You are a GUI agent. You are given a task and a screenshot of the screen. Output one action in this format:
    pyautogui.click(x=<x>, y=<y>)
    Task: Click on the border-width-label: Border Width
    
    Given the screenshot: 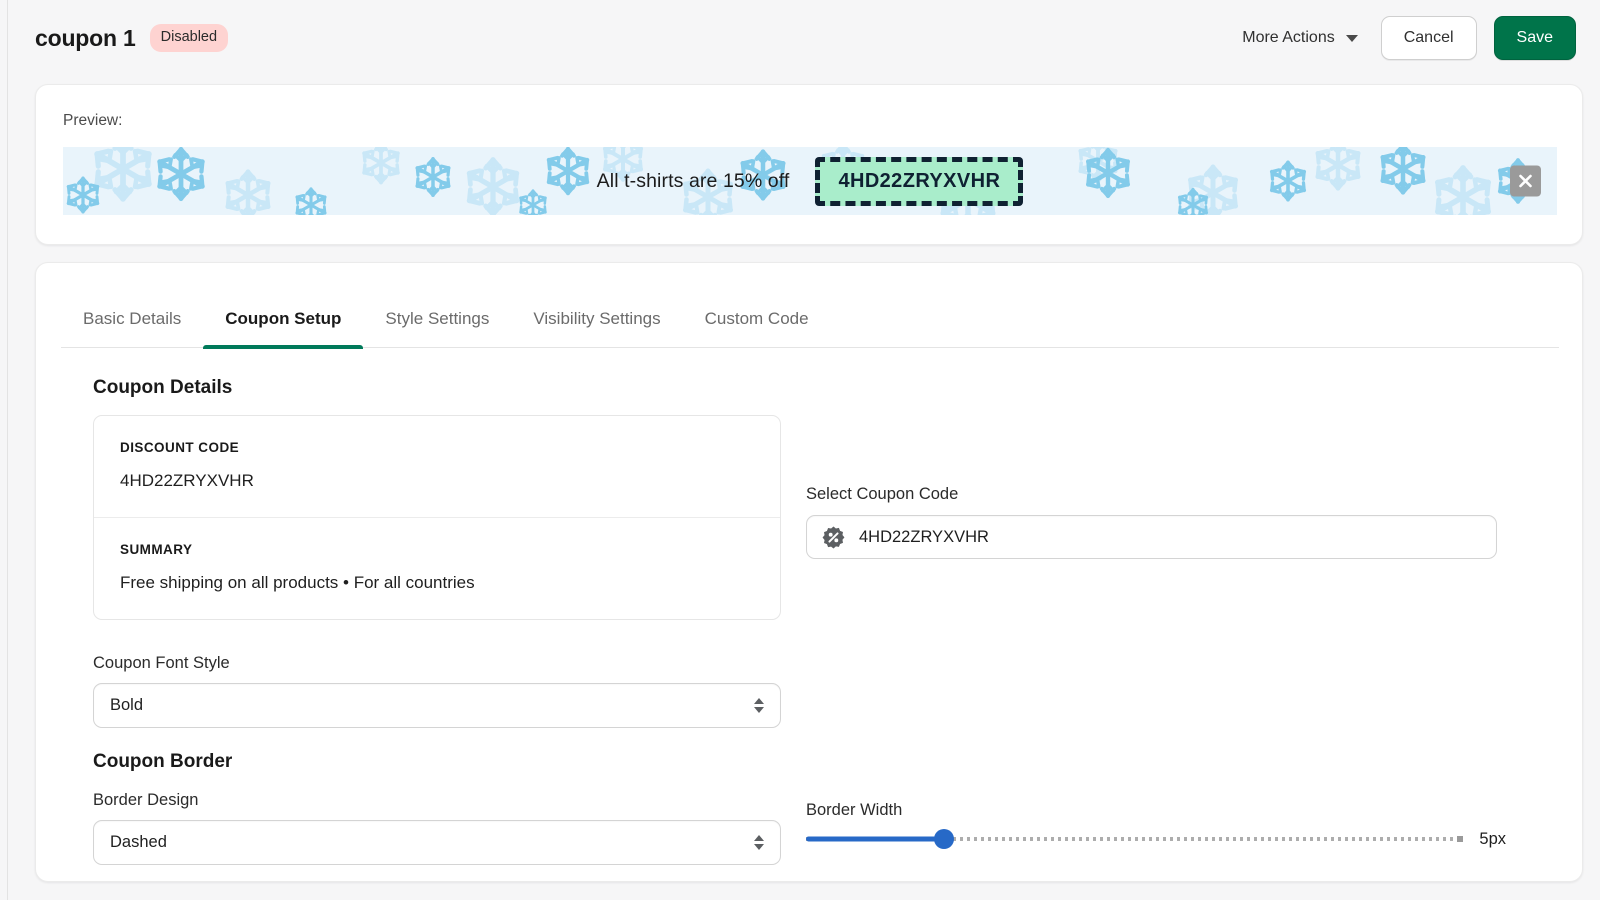 What is the action you would take?
    pyautogui.click(x=854, y=810)
    